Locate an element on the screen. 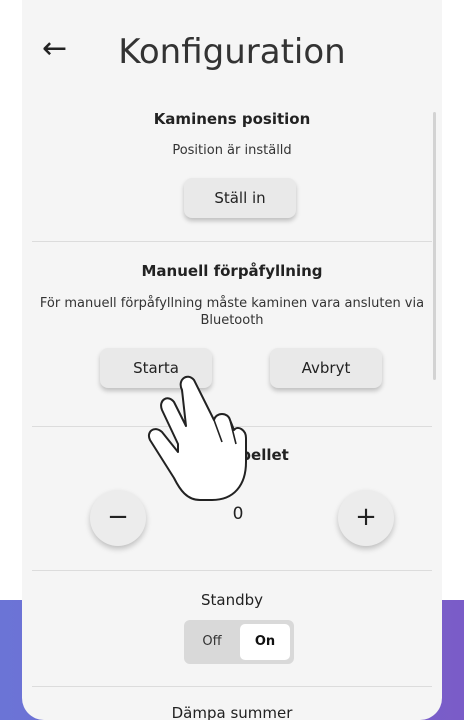  buzzer-section: Dämpa summer is located at coordinates (232, 712).